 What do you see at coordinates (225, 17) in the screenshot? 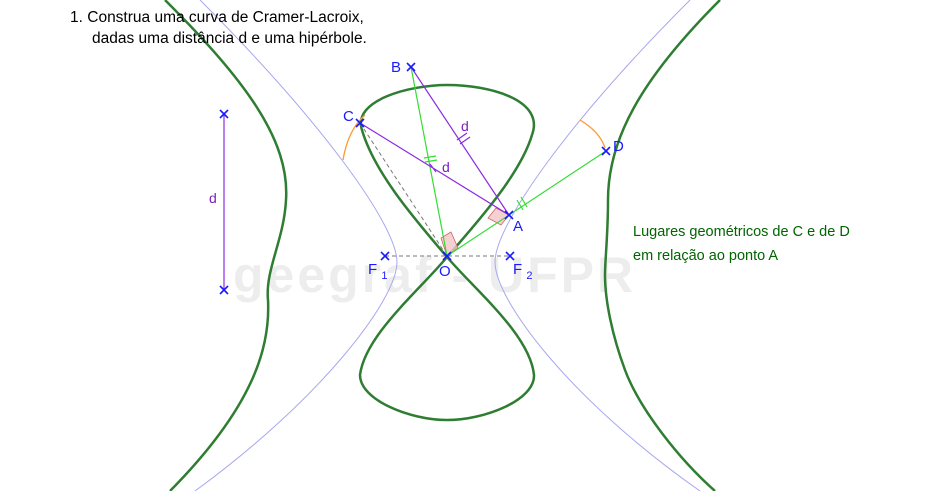
I see `problem-line-1: Construa uma curva de Cramer-Lacroix,` at bounding box center [225, 17].